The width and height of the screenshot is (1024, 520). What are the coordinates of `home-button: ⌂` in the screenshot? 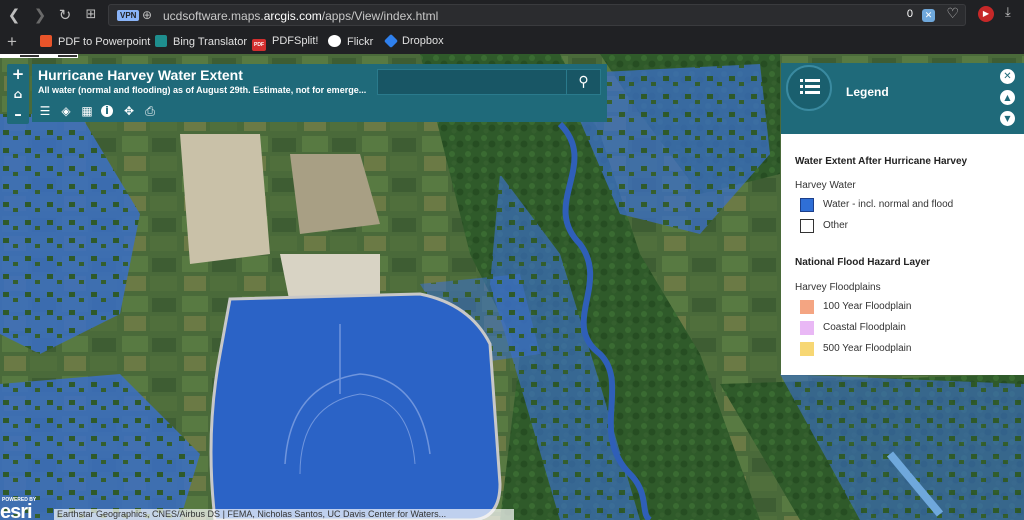 It's located at (18, 94).